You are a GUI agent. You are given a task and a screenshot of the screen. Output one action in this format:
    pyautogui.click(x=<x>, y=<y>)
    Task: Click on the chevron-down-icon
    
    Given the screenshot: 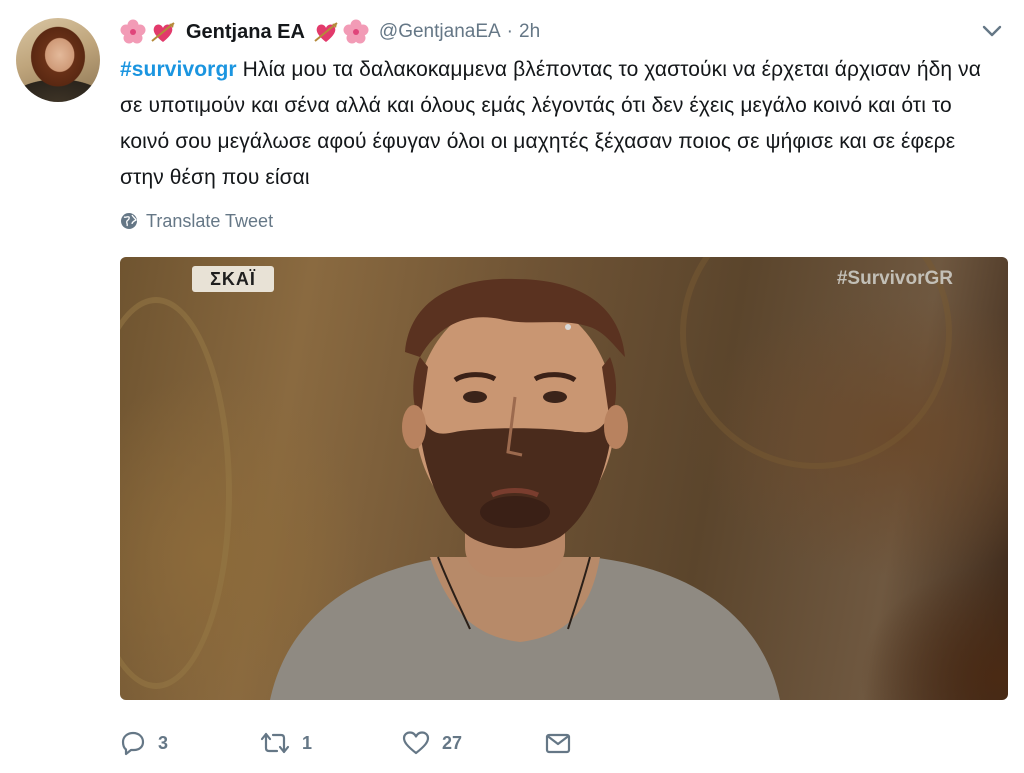 What is the action you would take?
    pyautogui.click(x=992, y=31)
    